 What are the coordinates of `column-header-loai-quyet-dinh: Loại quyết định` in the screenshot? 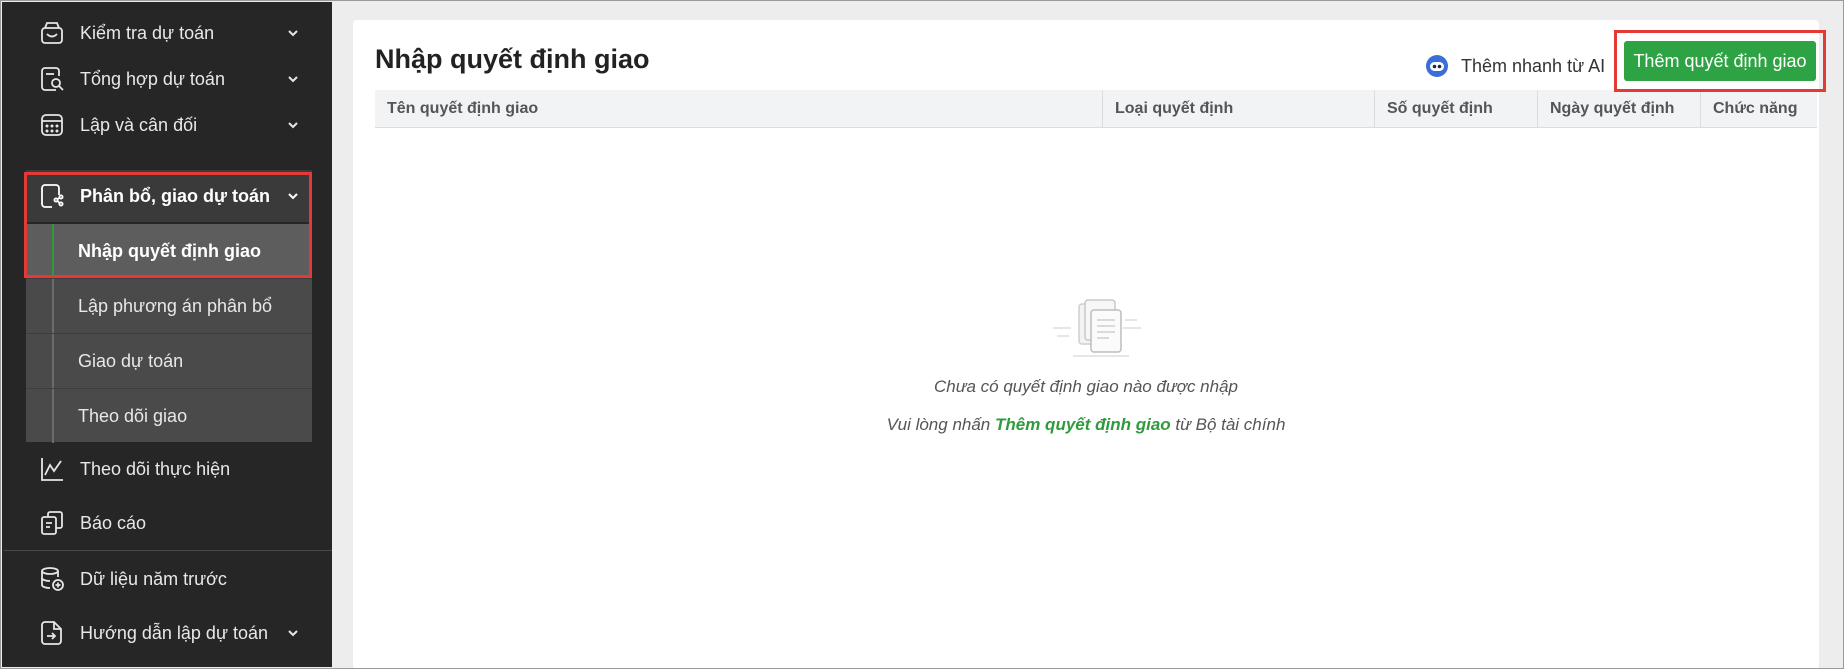 It's located at (1239, 109).